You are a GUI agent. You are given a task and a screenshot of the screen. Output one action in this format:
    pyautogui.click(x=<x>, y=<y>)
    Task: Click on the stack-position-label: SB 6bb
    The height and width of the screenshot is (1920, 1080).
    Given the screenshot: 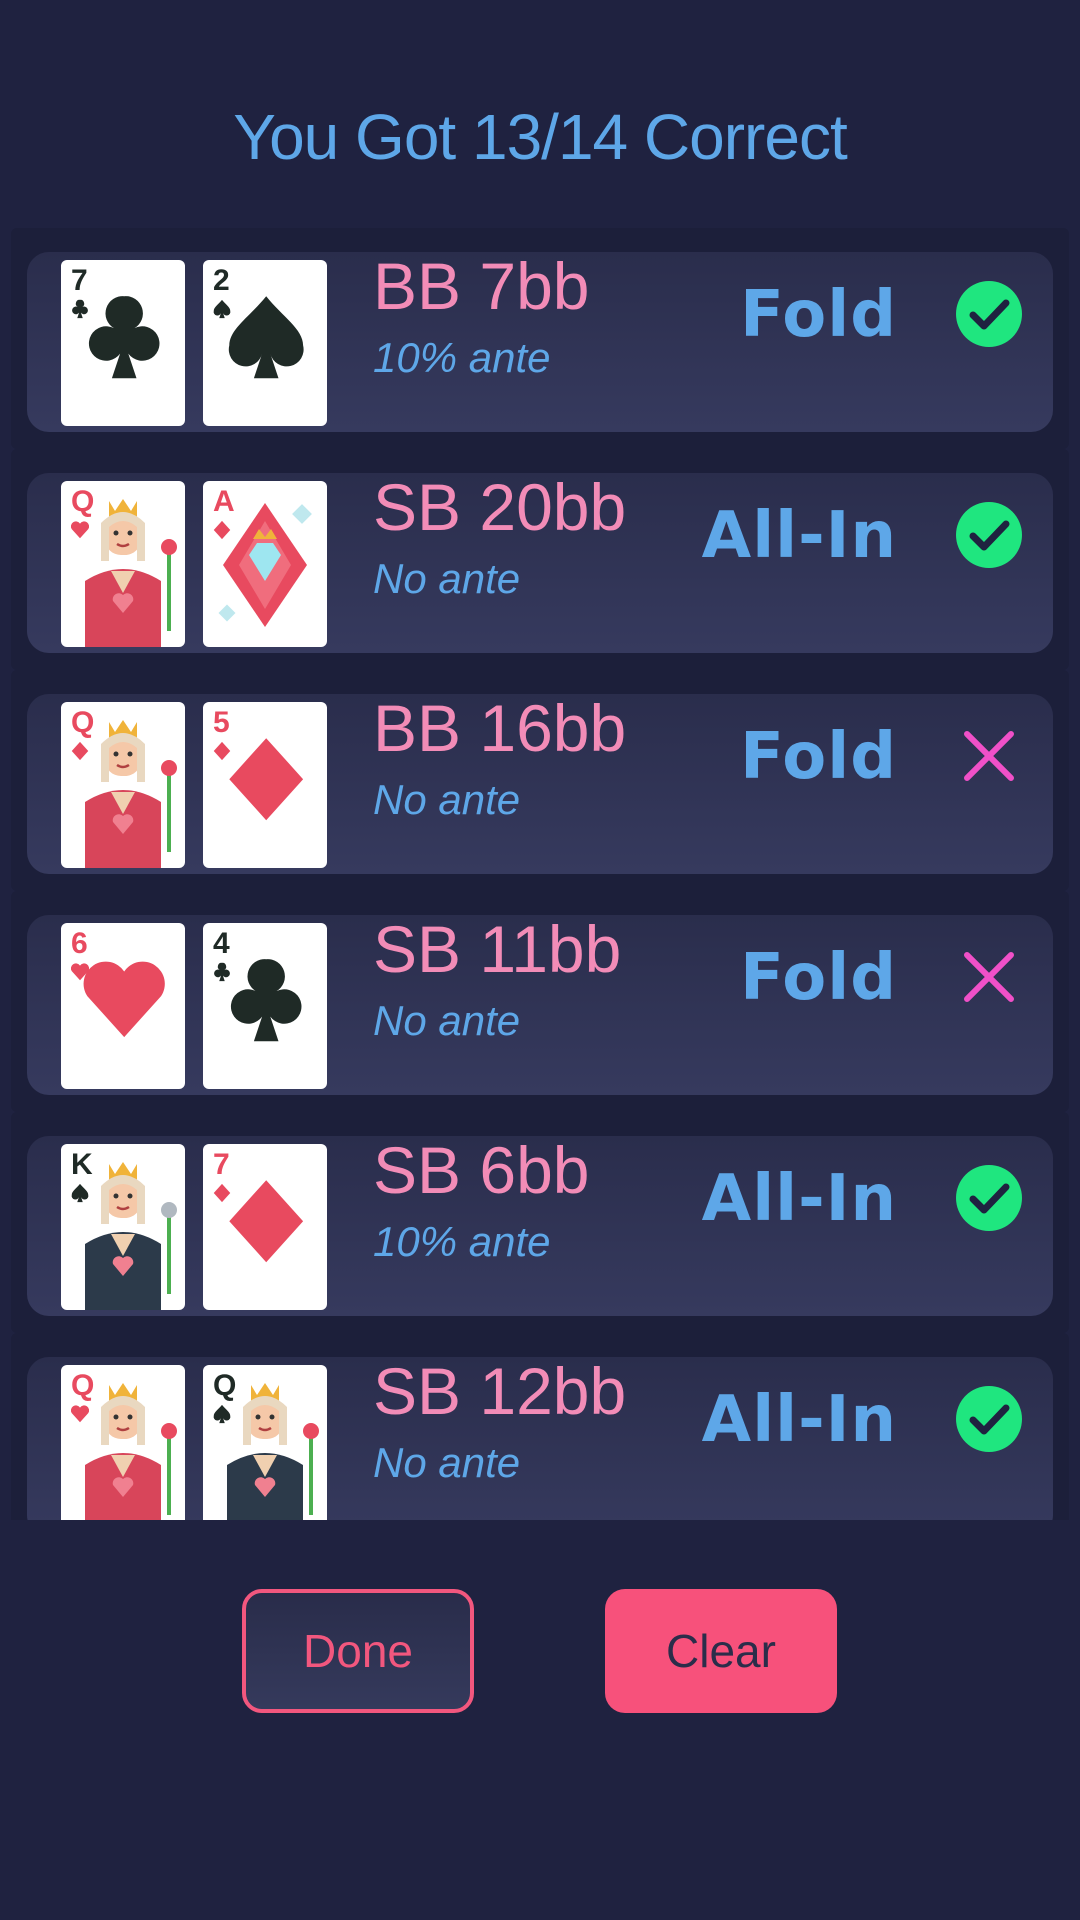 What is the action you would take?
    pyautogui.click(x=481, y=1170)
    